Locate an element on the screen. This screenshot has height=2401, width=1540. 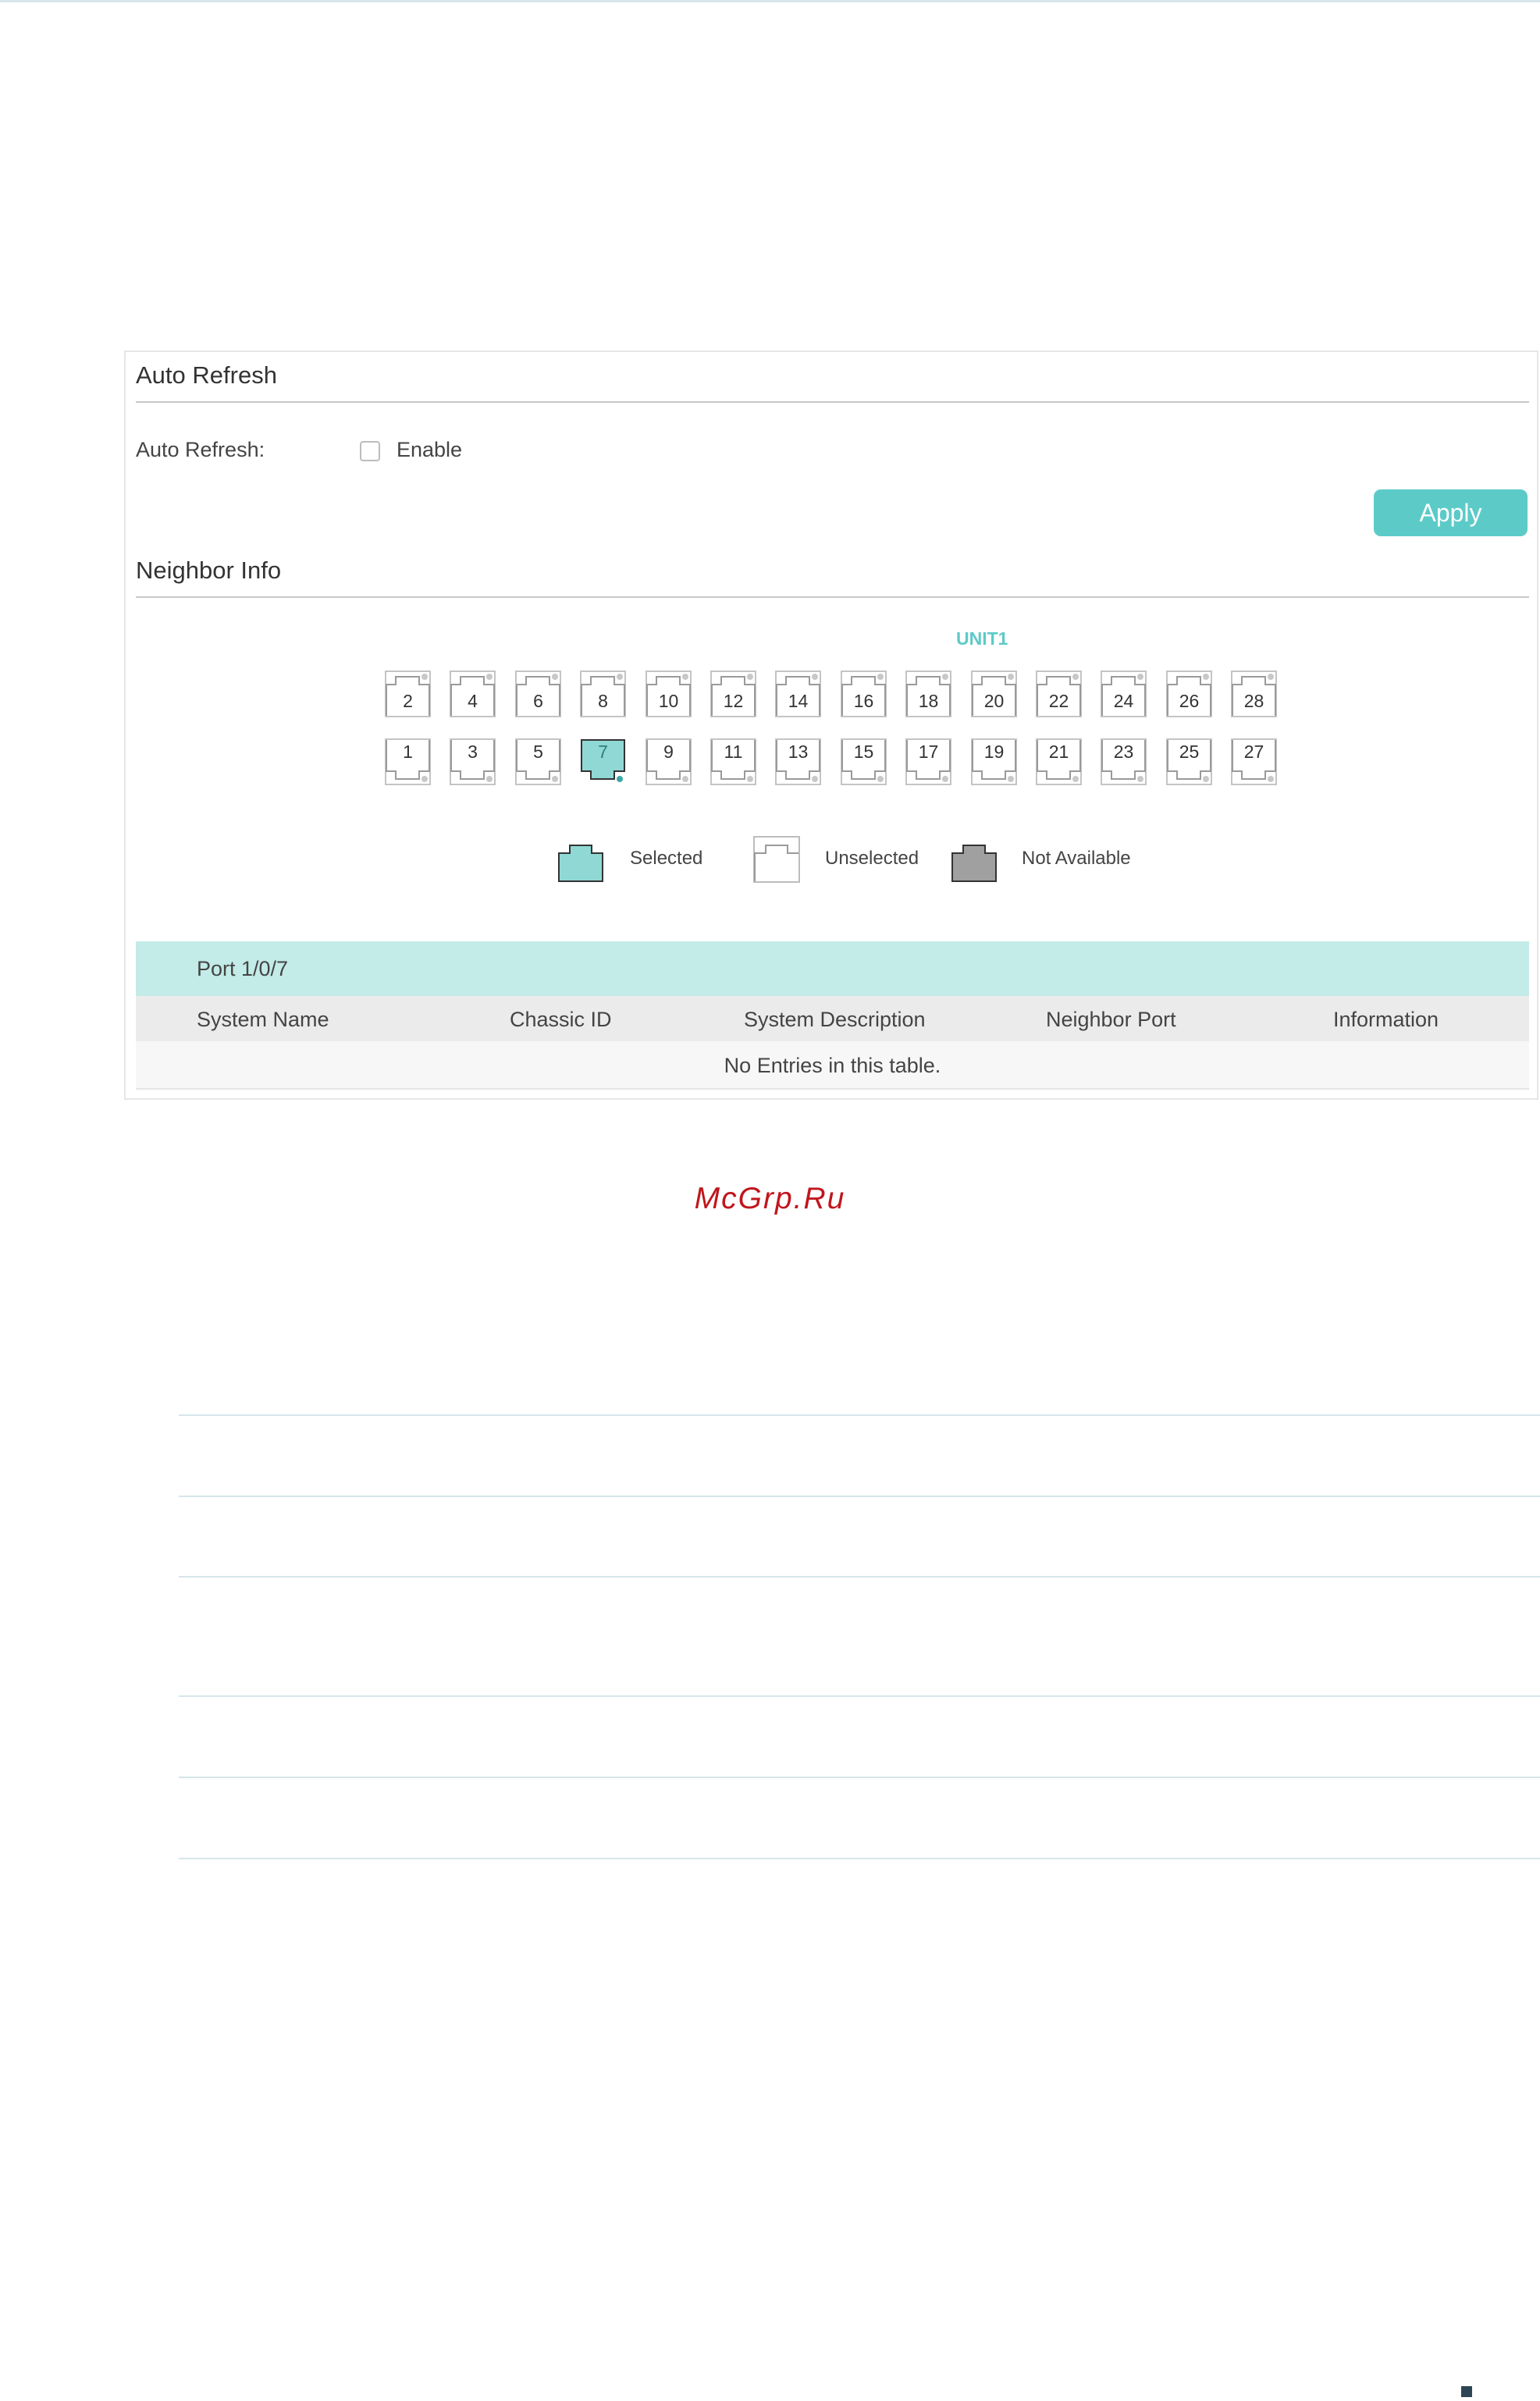
port-number: 11 is located at coordinates (733, 752).